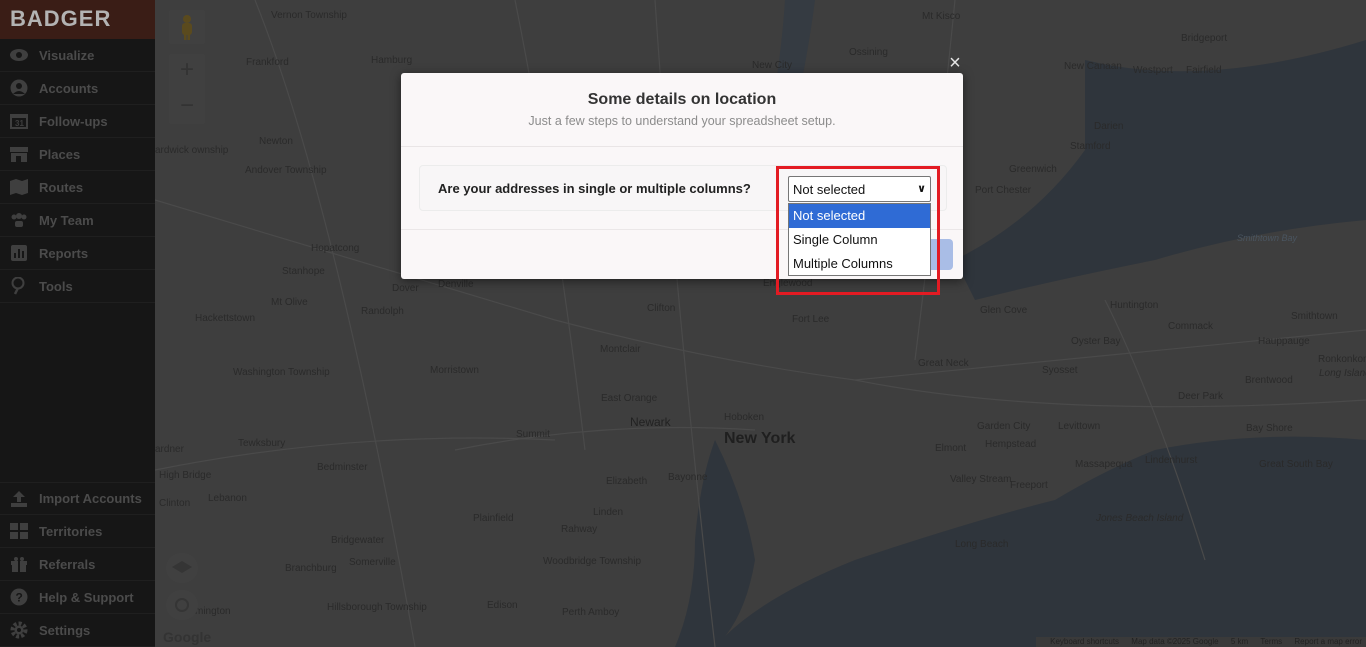  What do you see at coordinates (281, 372) in the screenshot?
I see `map-label: Washington Township` at bounding box center [281, 372].